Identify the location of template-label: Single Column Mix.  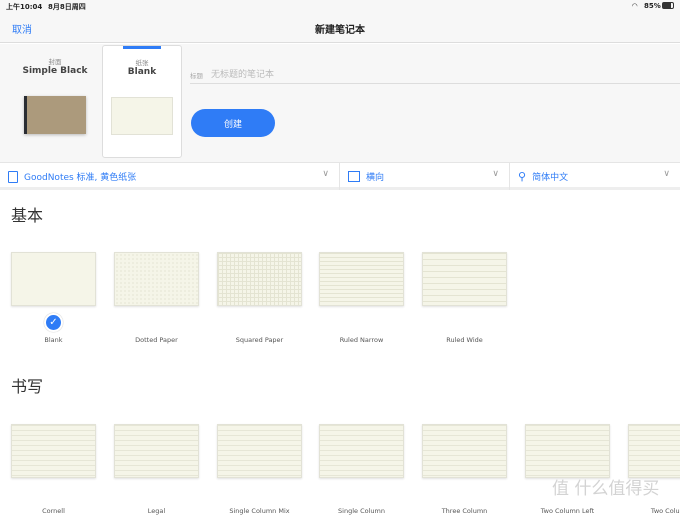
(259, 511).